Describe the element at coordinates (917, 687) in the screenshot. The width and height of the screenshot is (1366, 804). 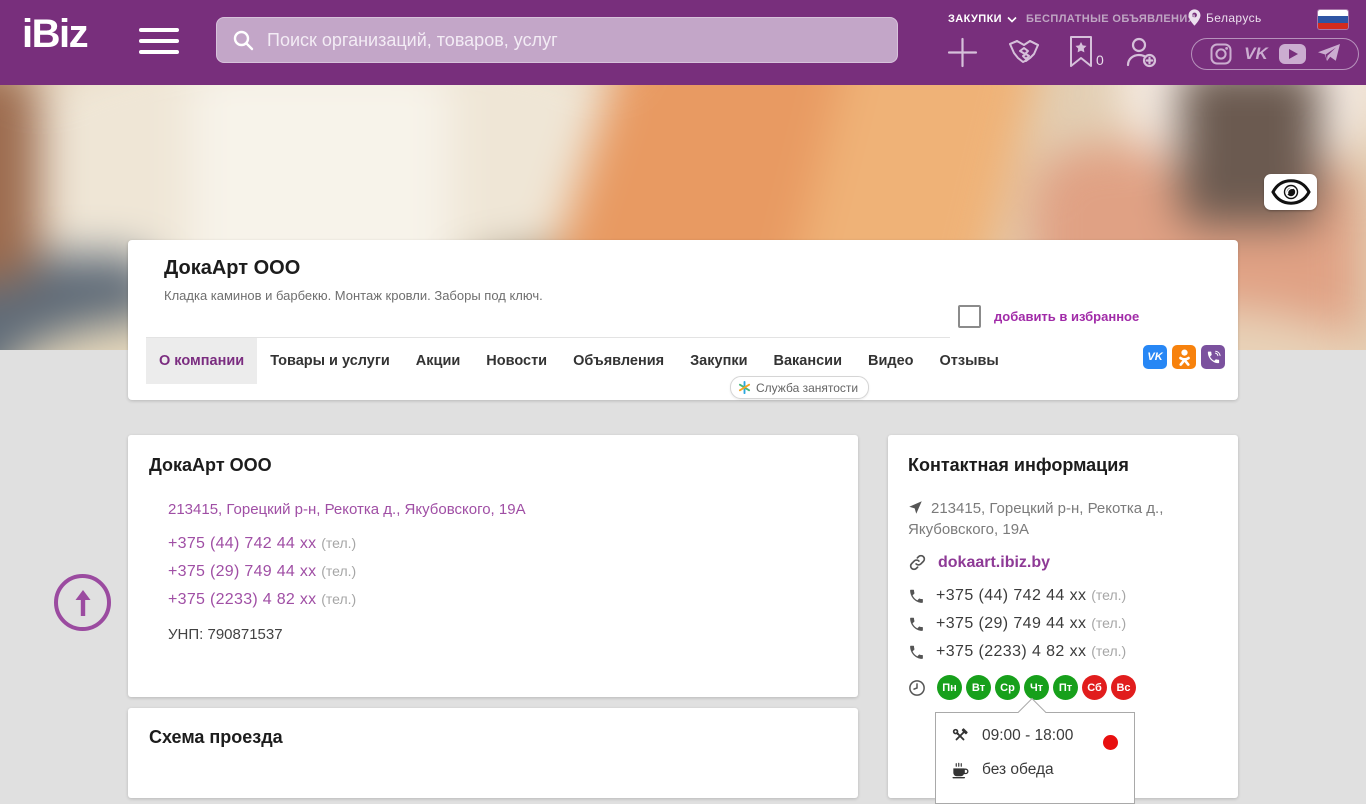
I see `clock-icon` at that location.